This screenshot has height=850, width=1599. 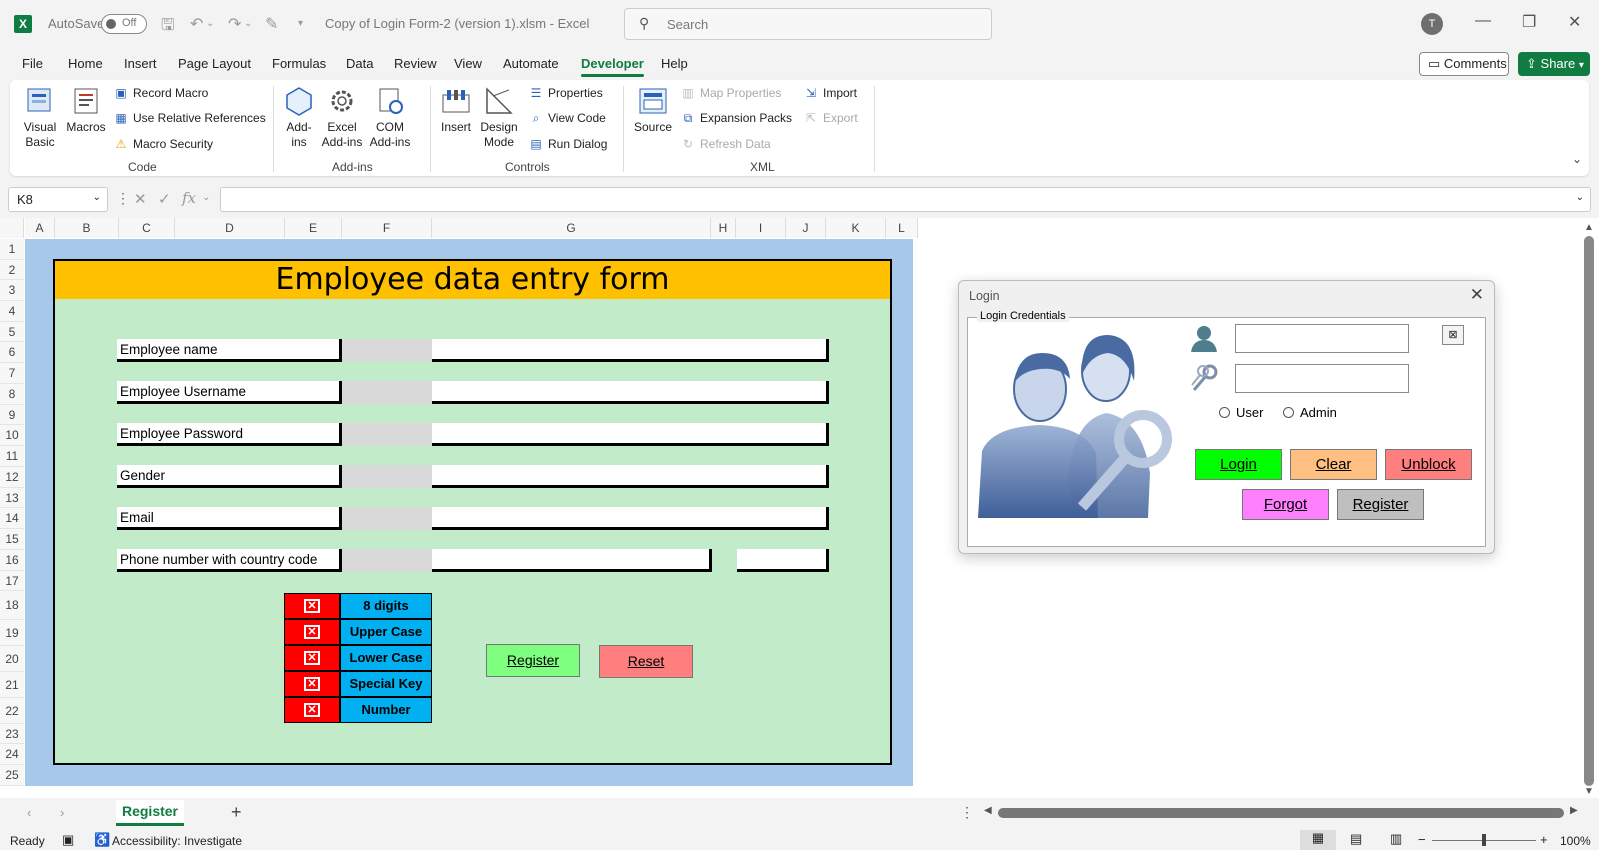 I want to click on properties-button: ☰ Properties, so click(x=565, y=93).